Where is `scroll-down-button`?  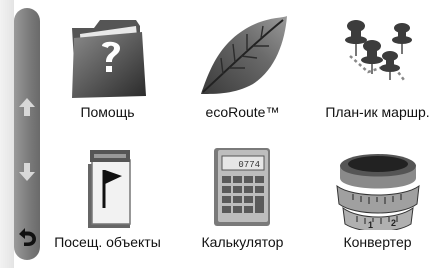
scroll-down-button is located at coordinates (27, 172).